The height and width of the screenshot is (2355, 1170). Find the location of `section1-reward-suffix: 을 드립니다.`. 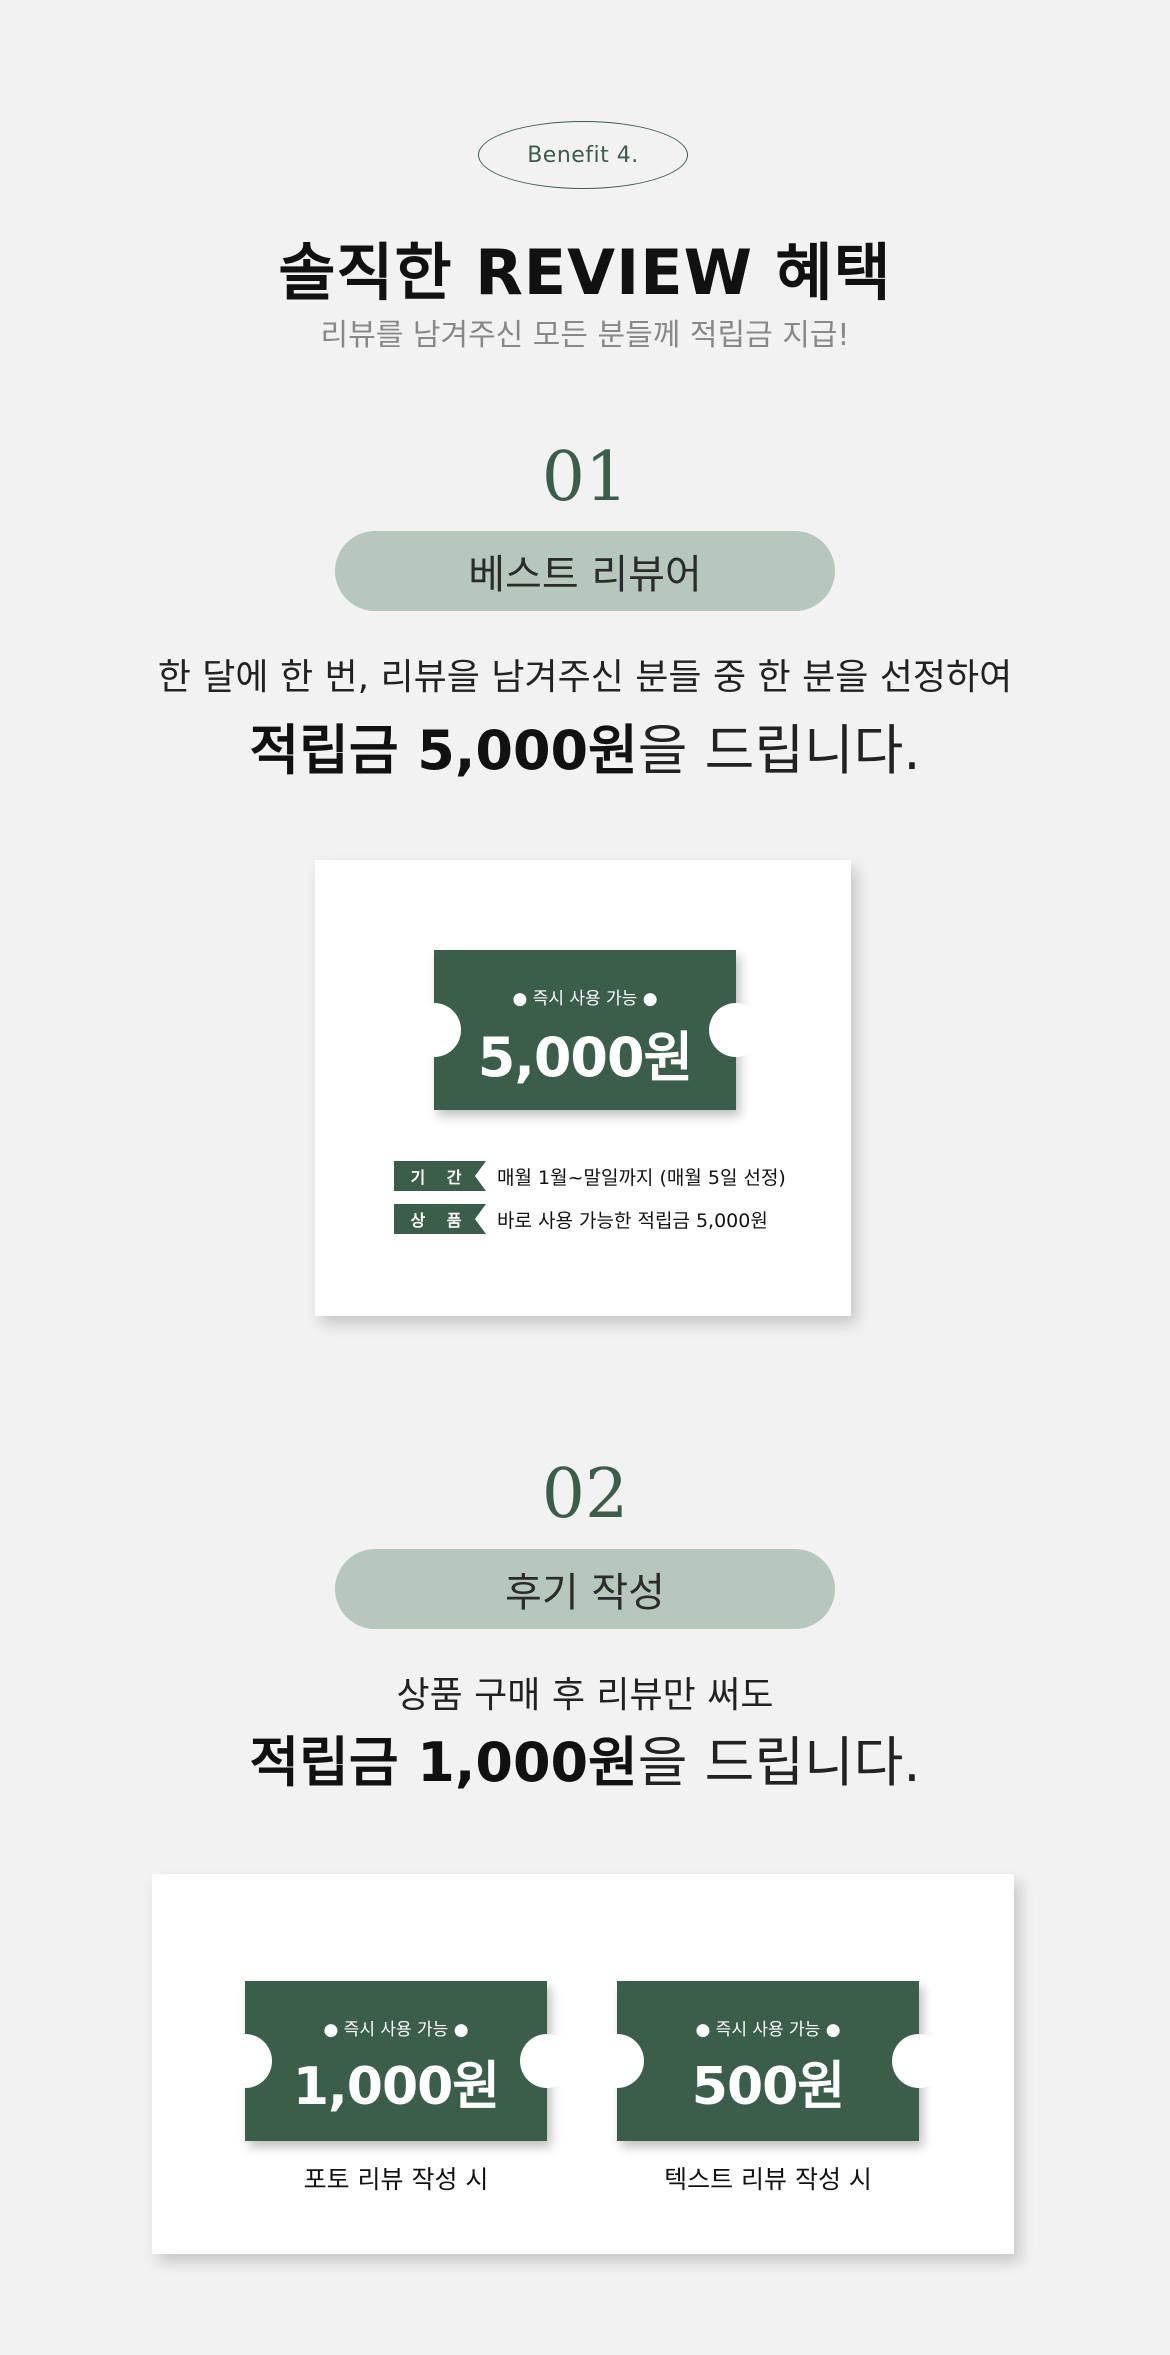

section1-reward-suffix: 을 드립니다. is located at coordinates (779, 750).